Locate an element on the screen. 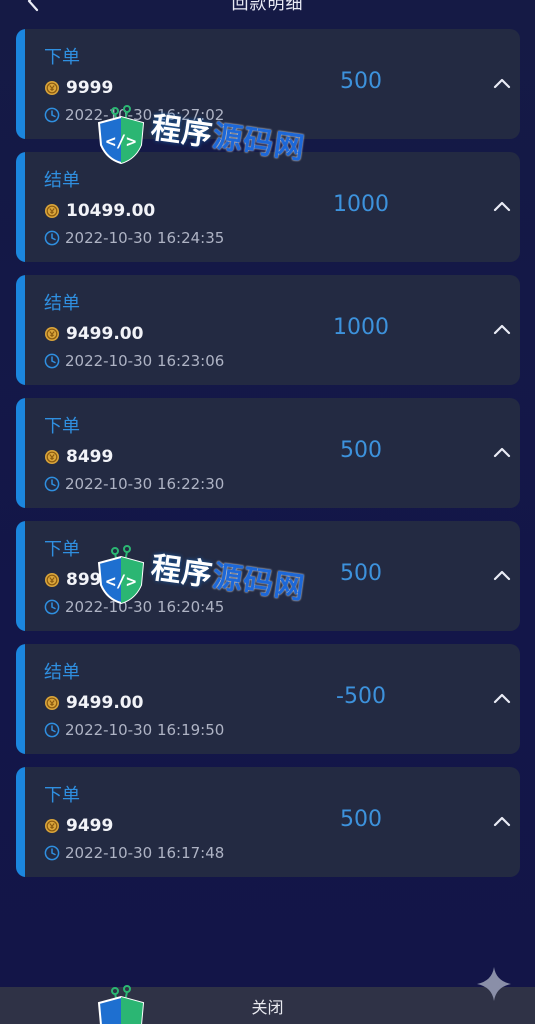 This screenshot has height=1024, width=535. record-time-row: 2022-10-30 16:23:06 is located at coordinates (134, 361).